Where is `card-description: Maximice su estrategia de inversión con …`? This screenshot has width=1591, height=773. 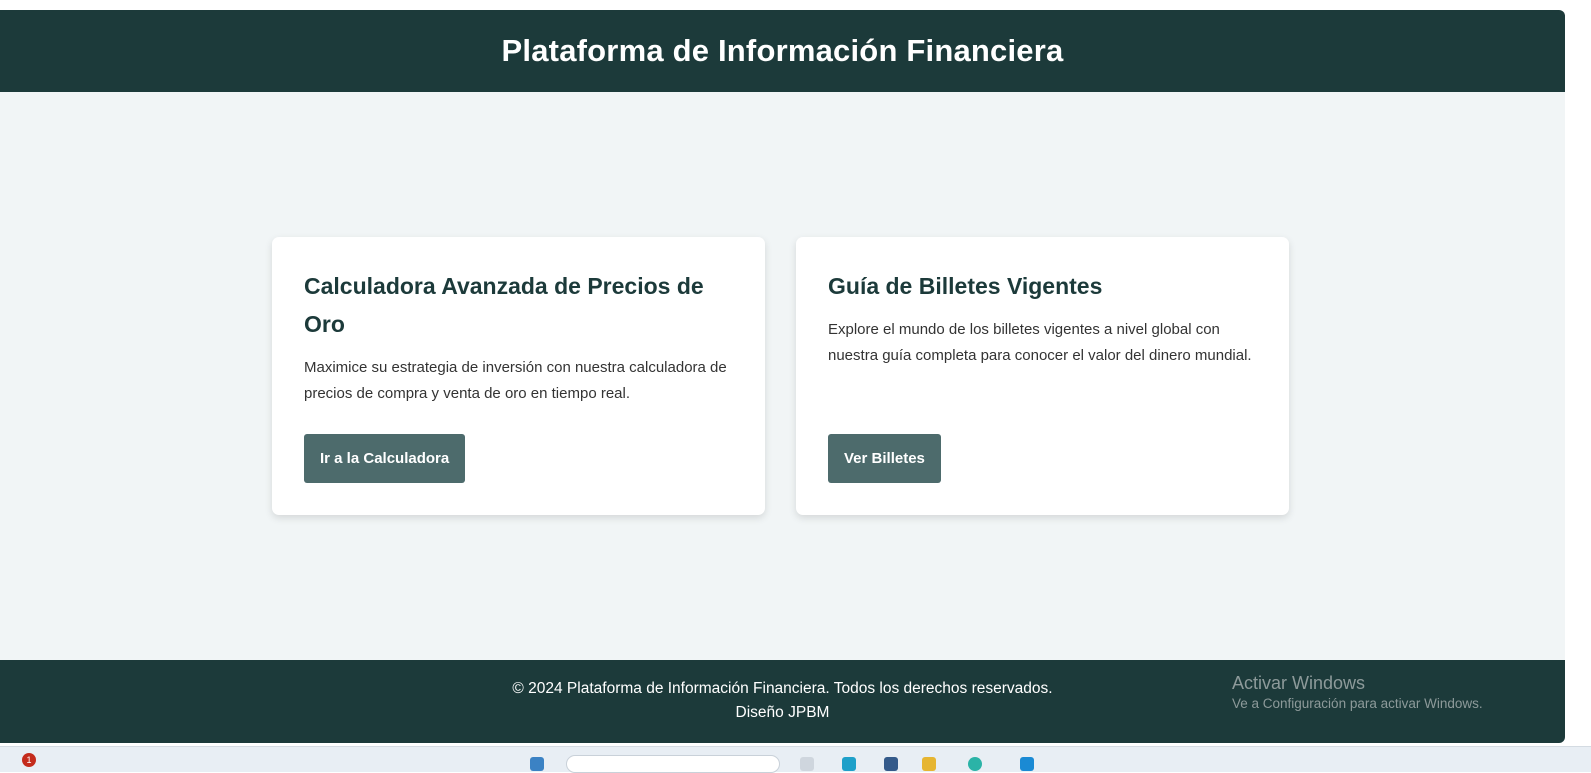 card-description: Maximice su estrategia de inversión con … is located at coordinates (515, 380).